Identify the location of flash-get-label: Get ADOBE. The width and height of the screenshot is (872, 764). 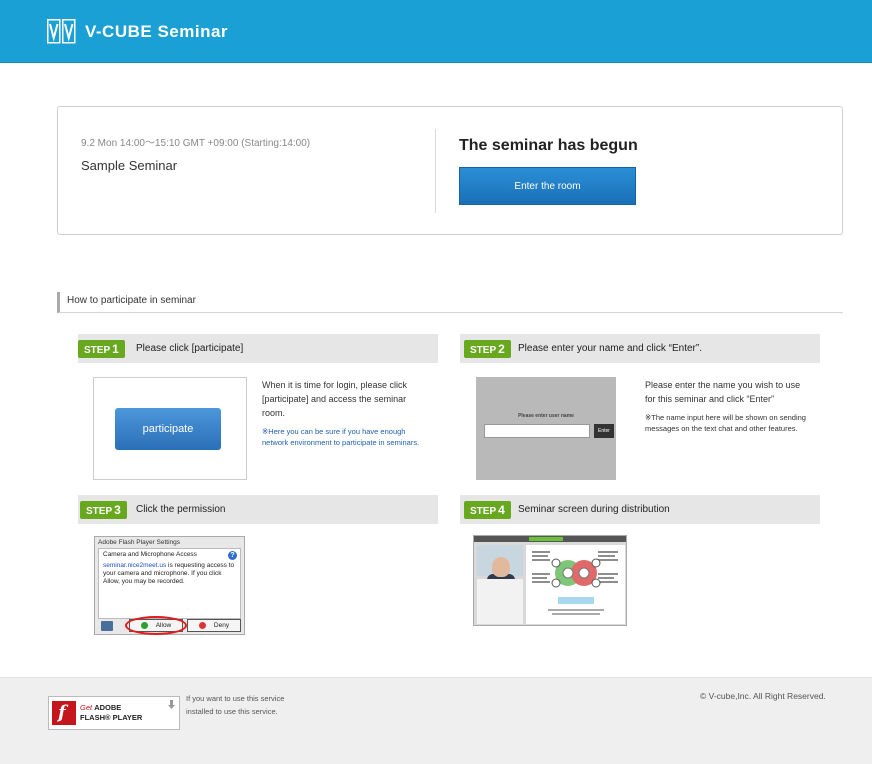
(101, 707).